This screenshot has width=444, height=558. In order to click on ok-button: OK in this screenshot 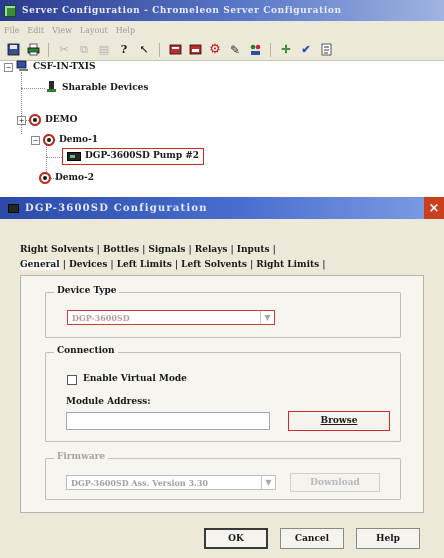, I will do `click(236, 538)`.